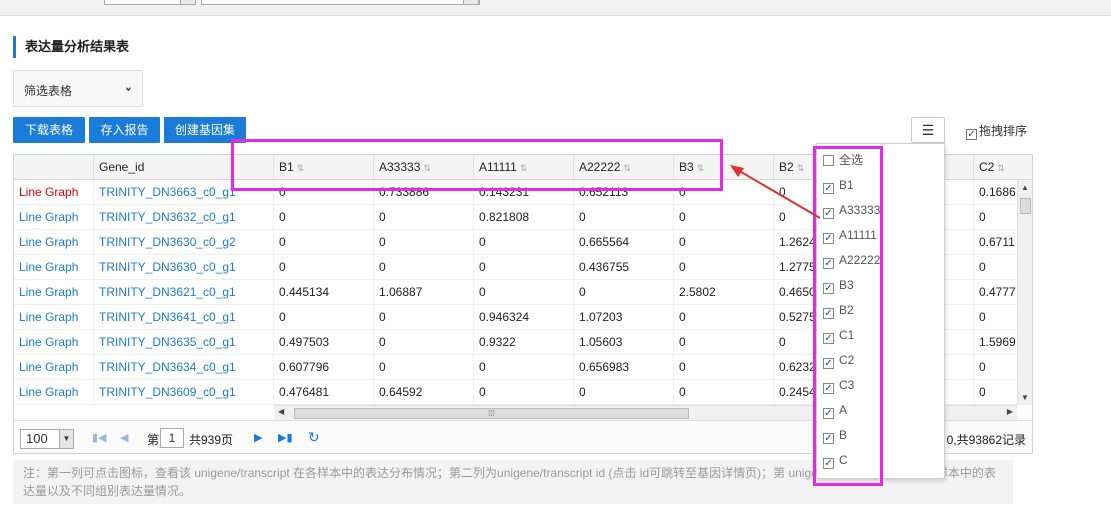 Image resolution: width=1111 pixels, height=519 pixels. I want to click on gene-id-link: TRINITY_DN3663_c0_g1, so click(184, 192).